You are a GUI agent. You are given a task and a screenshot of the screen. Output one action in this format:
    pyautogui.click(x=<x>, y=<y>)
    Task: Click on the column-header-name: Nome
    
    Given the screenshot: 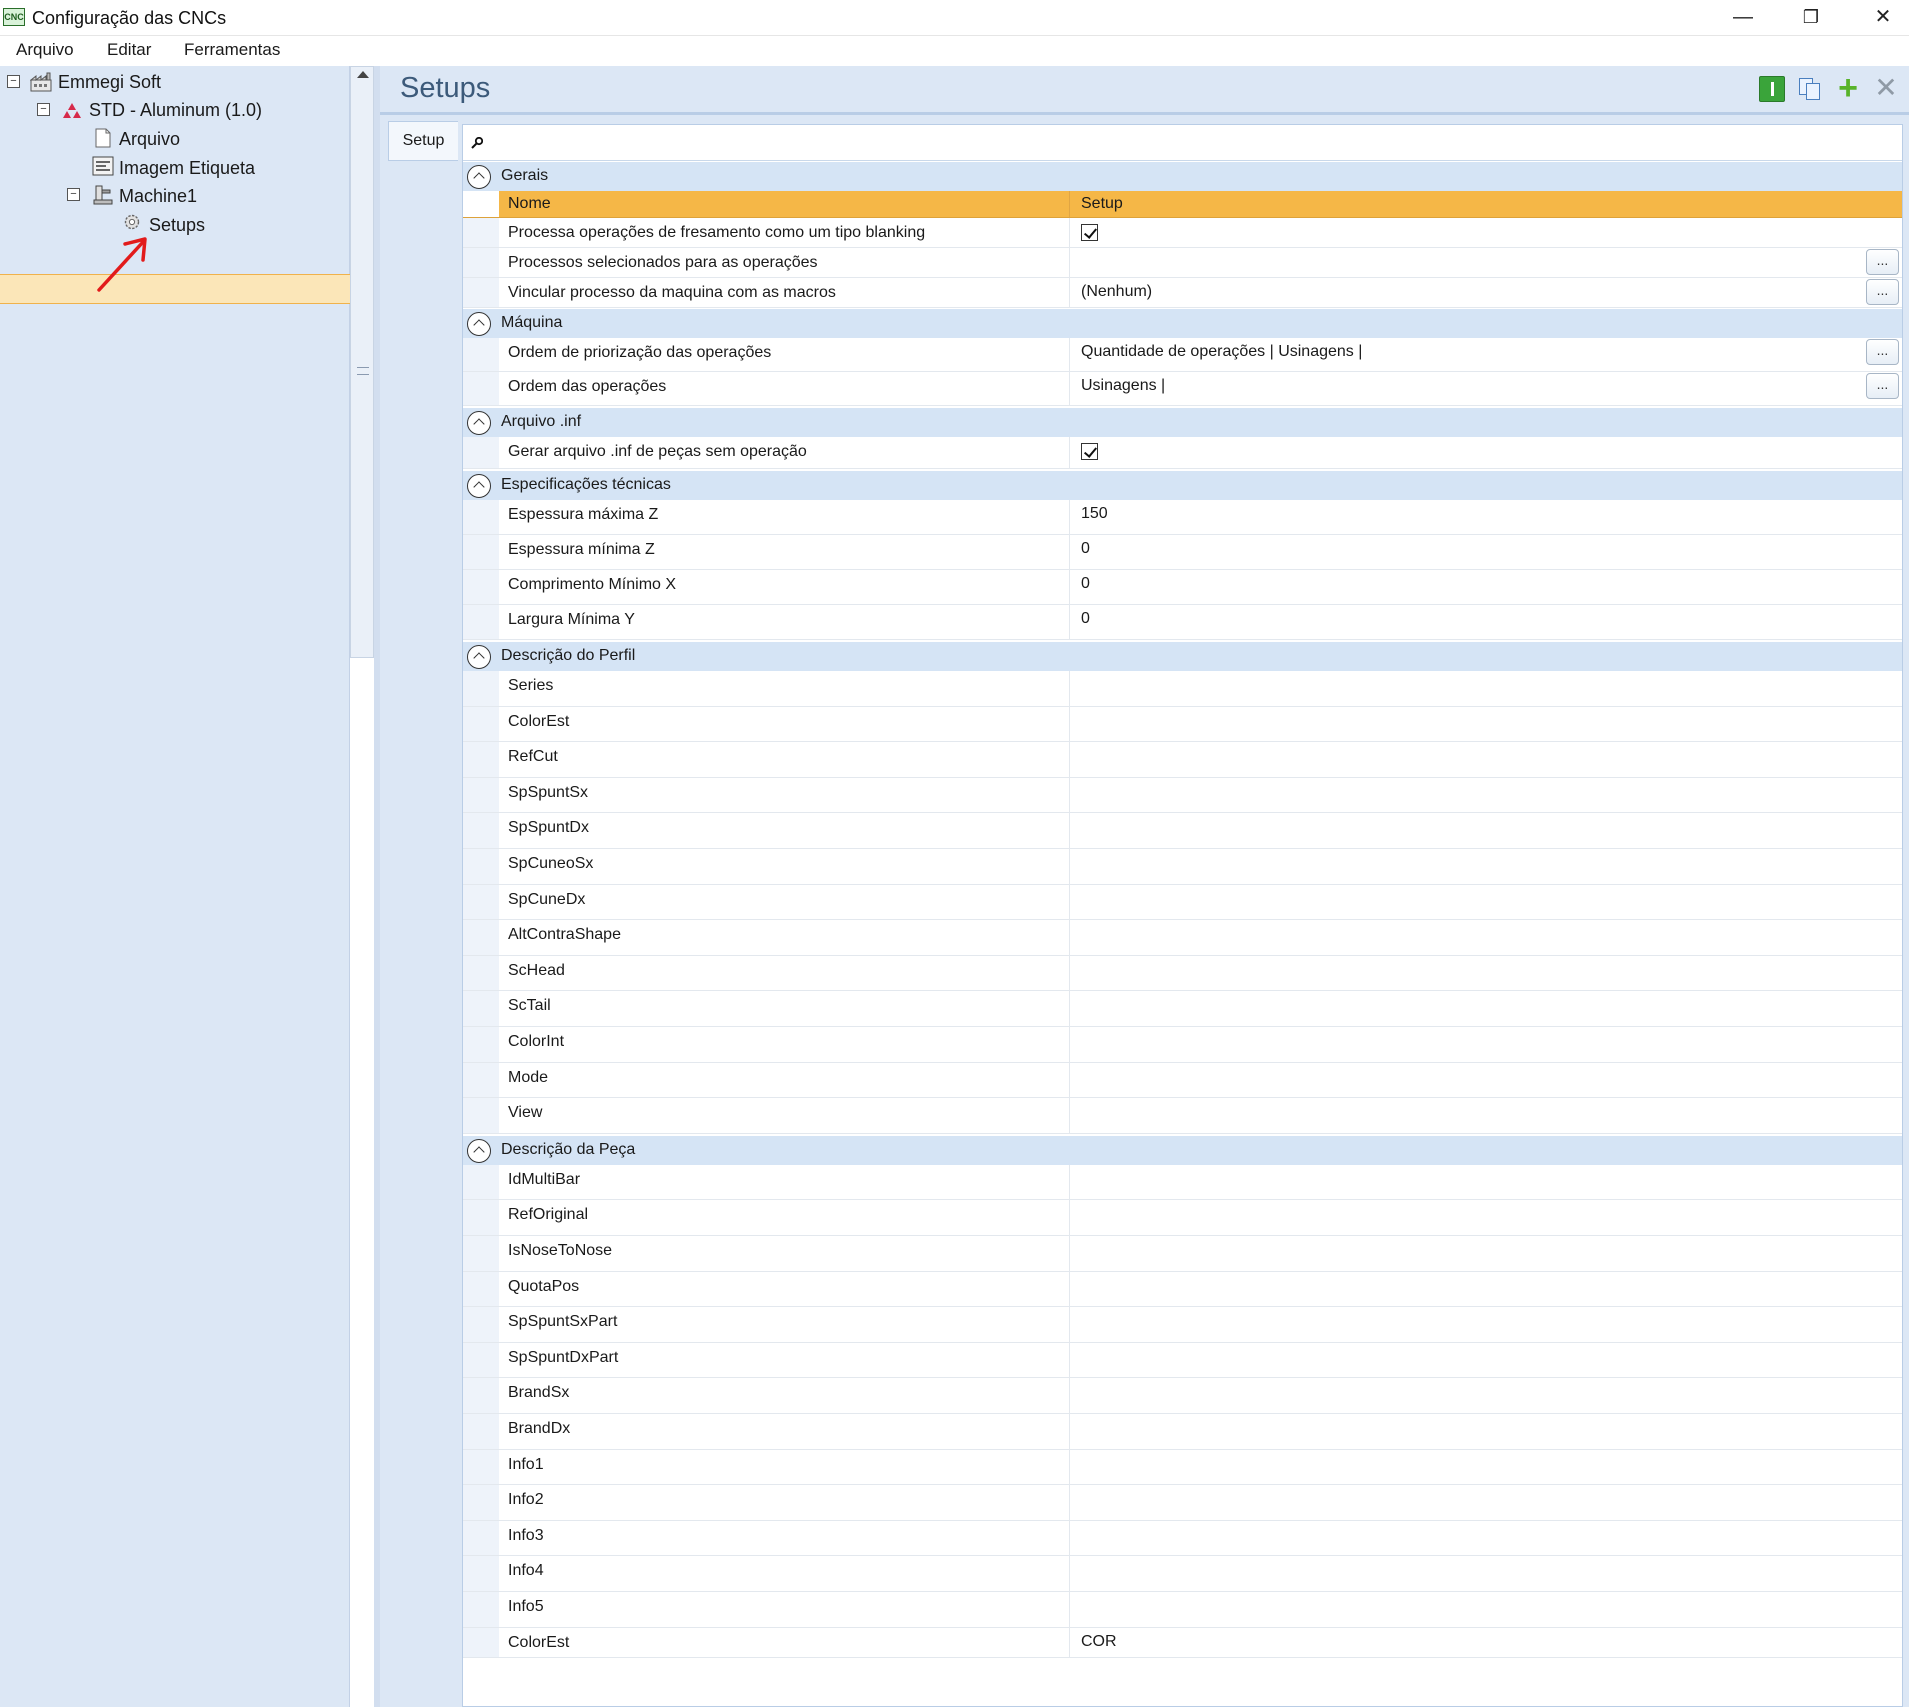 What is the action you would take?
    pyautogui.click(x=529, y=204)
    